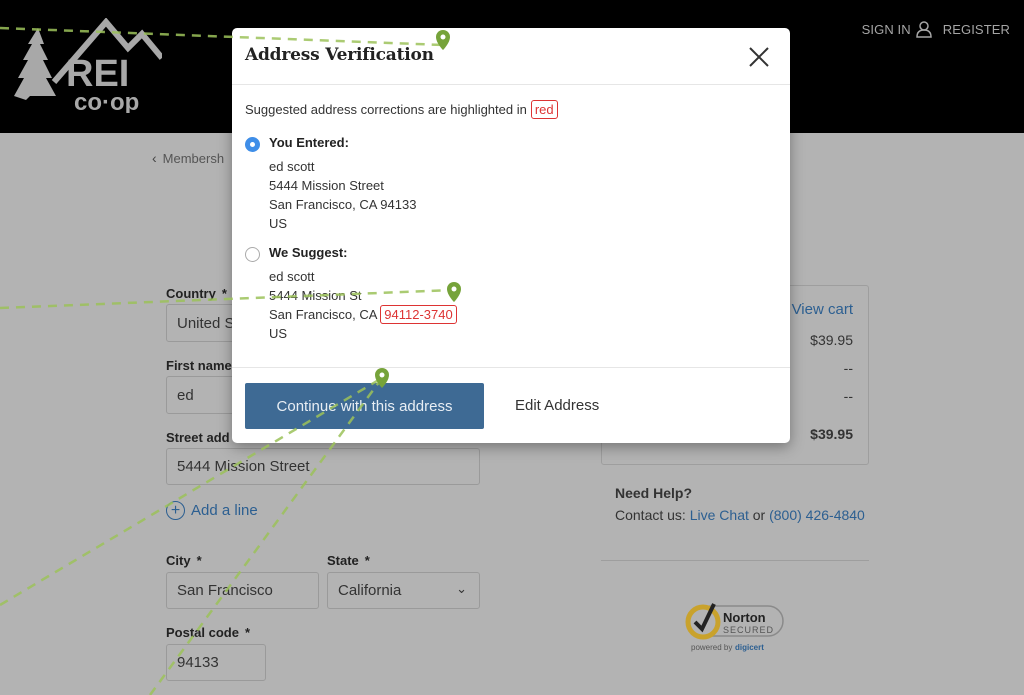 This screenshot has width=1024, height=695. I want to click on suggested-city-state: San Francisco, CA, so click(323, 314).